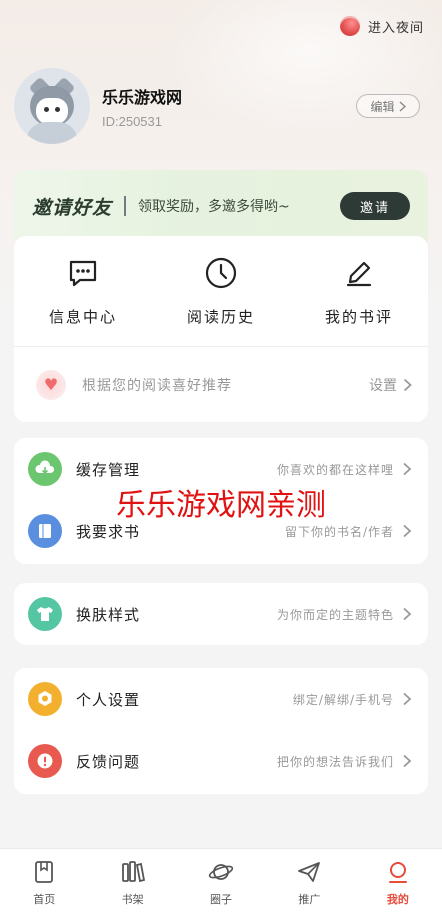  I want to click on tab-promote: 推广, so click(309, 882).